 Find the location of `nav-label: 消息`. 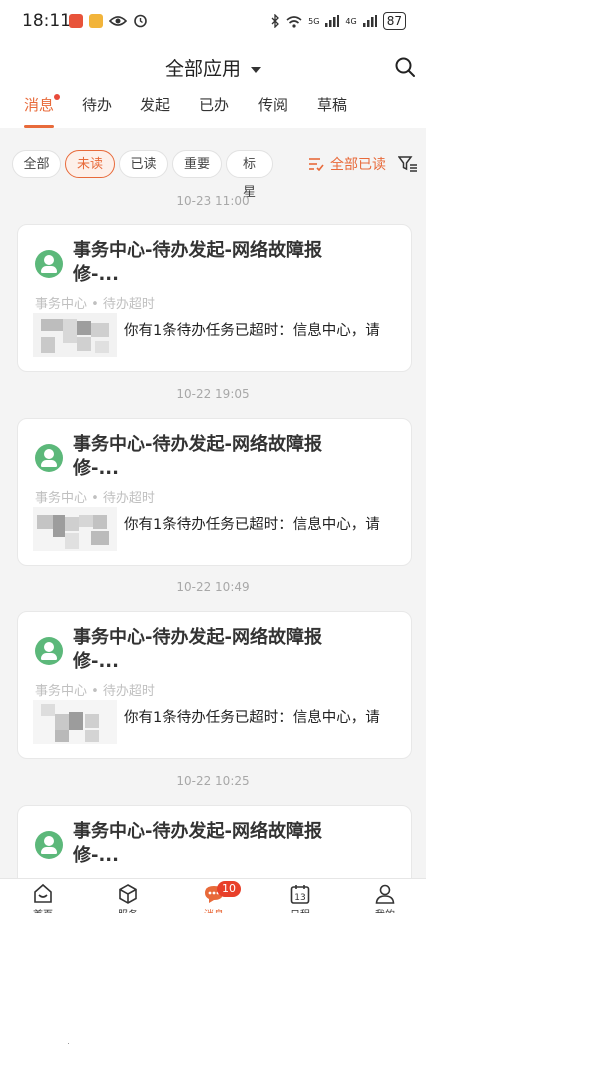

nav-label: 消息 is located at coordinates (214, 909).